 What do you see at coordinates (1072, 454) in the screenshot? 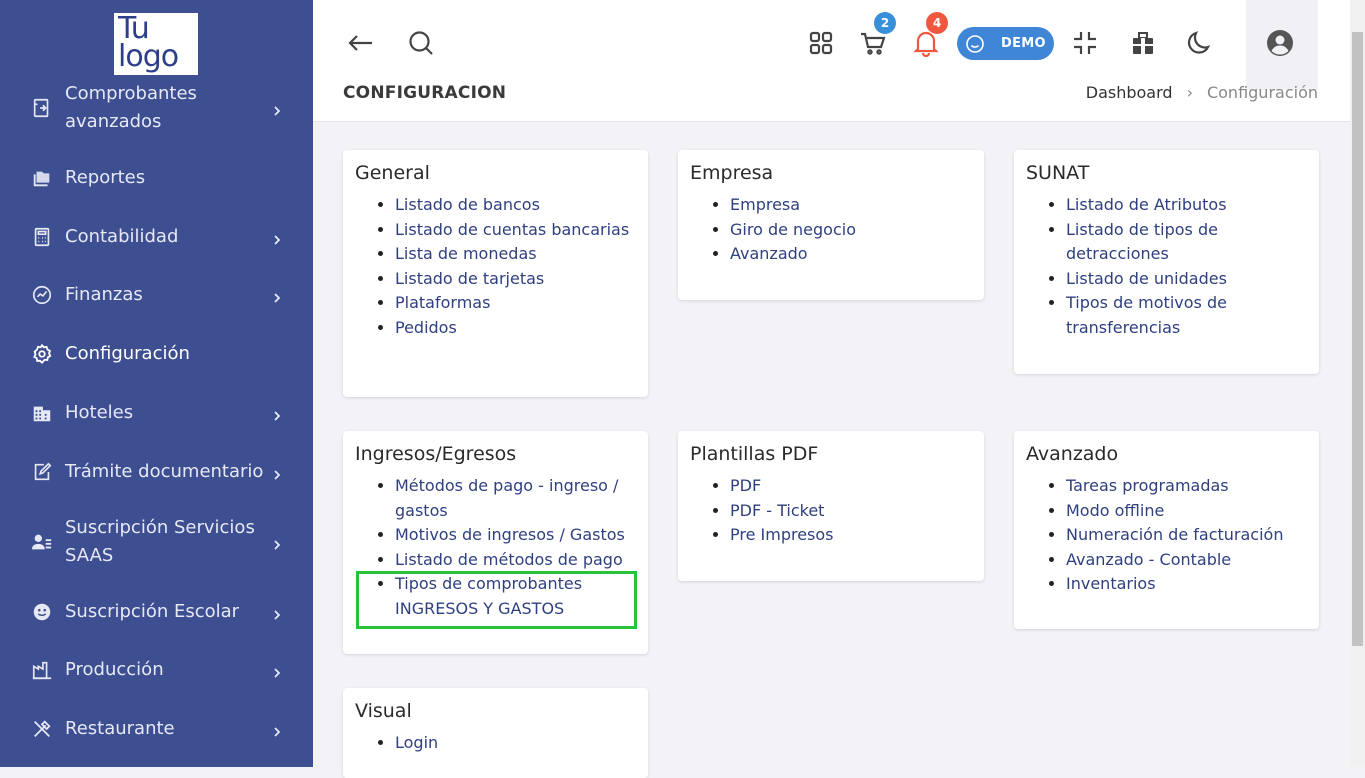
I see `card-title: Avanzado` at bounding box center [1072, 454].